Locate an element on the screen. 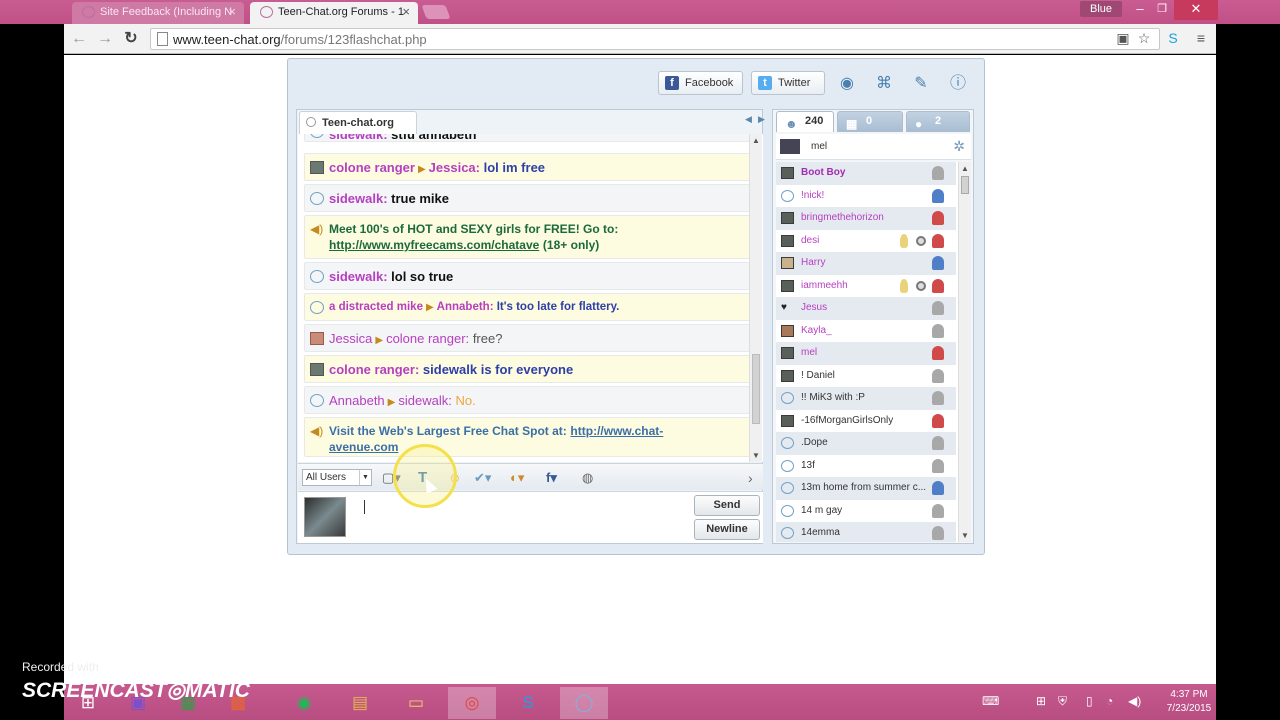 The image size is (1280, 720). room-tab: Teen-chat.org is located at coordinates (358, 123).